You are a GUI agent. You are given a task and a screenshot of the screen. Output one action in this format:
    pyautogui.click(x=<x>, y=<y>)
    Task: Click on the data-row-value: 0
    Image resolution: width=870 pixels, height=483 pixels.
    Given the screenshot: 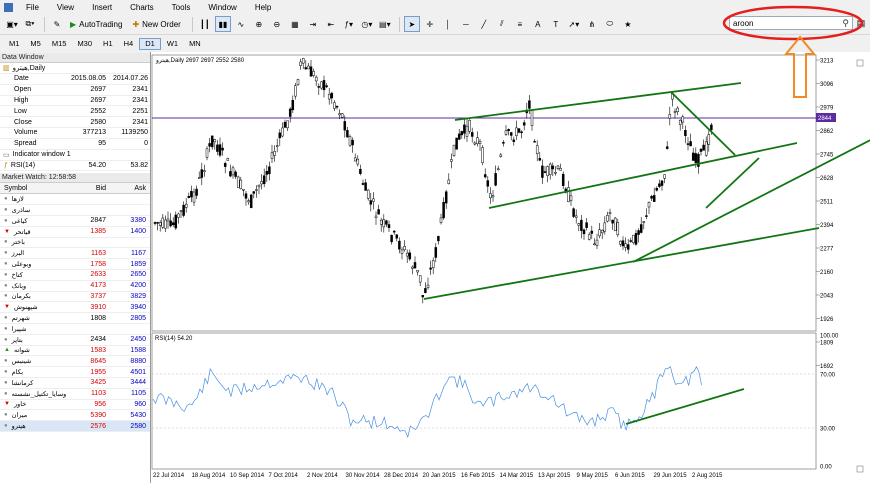 What is the action you would take?
    pyautogui.click(x=146, y=144)
    